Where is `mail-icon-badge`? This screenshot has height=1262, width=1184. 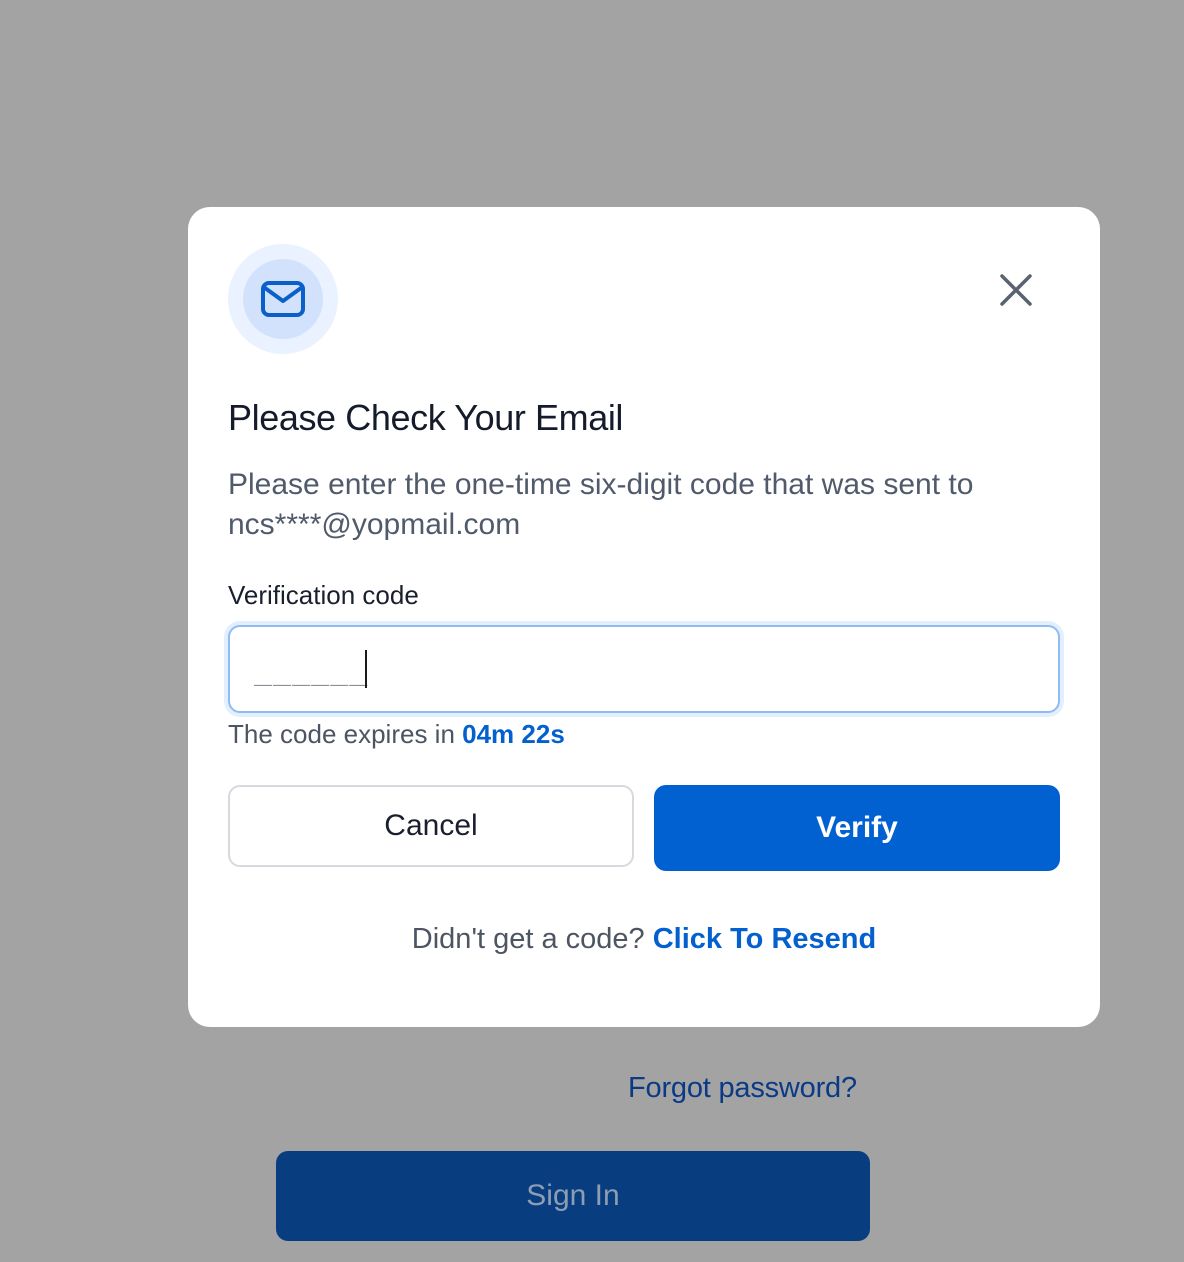 mail-icon-badge is located at coordinates (283, 299).